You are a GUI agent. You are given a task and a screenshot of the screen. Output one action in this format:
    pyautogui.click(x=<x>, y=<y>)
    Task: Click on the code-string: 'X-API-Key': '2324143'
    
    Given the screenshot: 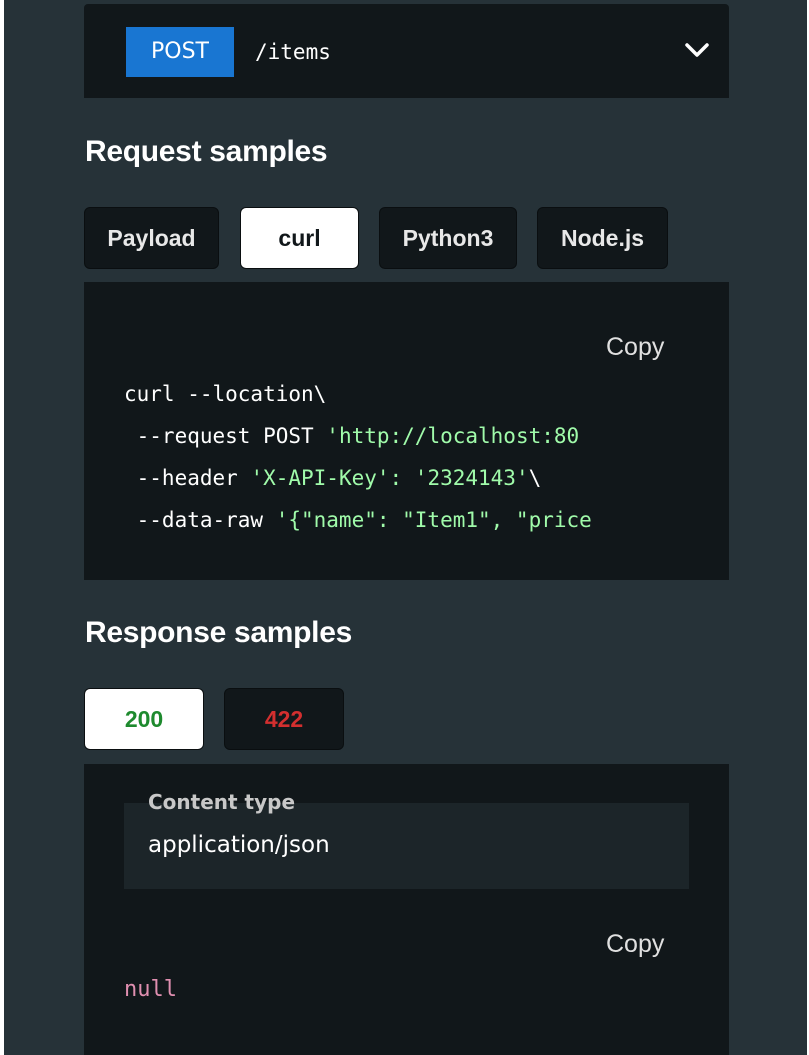 What is the action you would take?
    pyautogui.click(x=389, y=478)
    